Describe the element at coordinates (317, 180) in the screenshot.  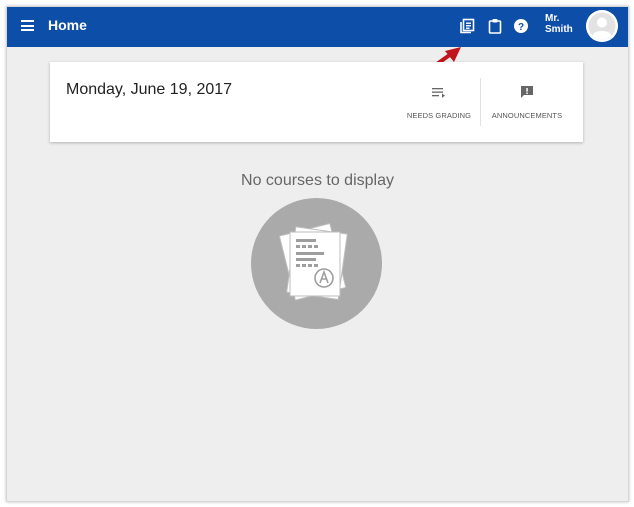
I see `empty-state-message: No courses to display` at that location.